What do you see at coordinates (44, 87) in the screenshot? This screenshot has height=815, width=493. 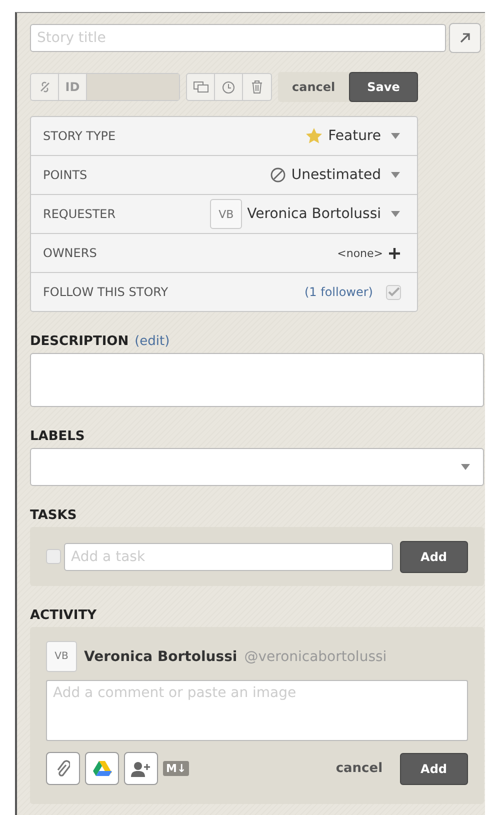 I see `link-icon` at bounding box center [44, 87].